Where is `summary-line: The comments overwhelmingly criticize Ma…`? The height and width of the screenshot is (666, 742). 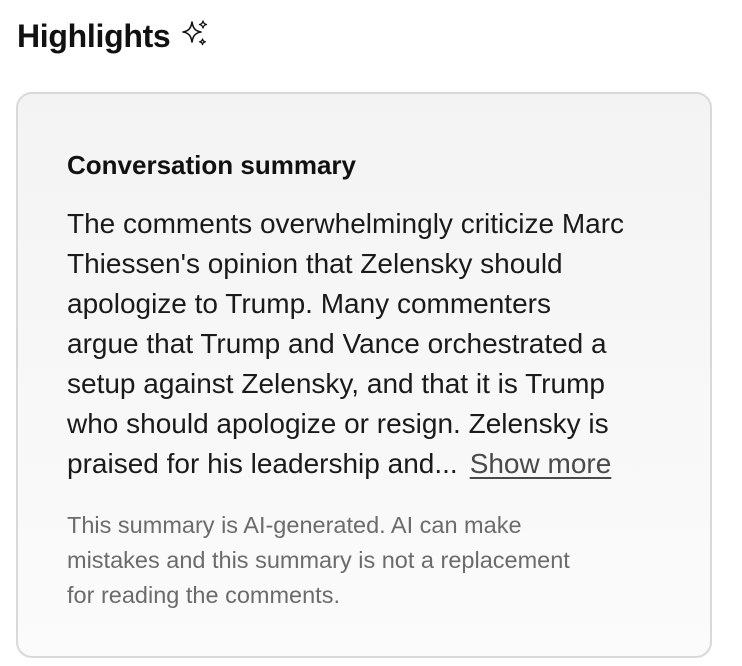 summary-line: The comments overwhelmingly criticize Ma… is located at coordinates (346, 223).